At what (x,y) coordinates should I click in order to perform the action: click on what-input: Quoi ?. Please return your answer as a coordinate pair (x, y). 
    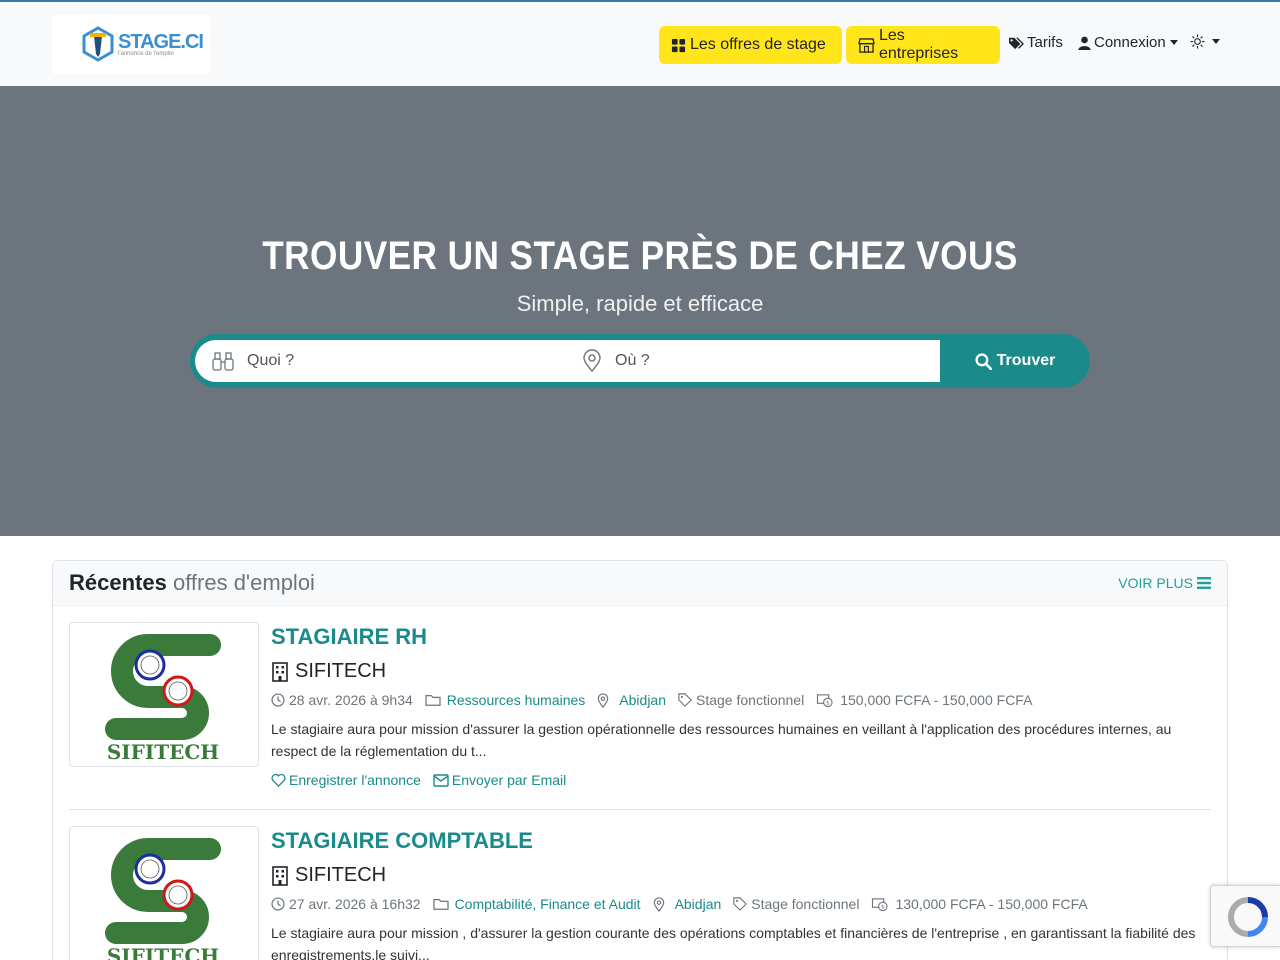
    Looking at the image, I should click on (391, 361).